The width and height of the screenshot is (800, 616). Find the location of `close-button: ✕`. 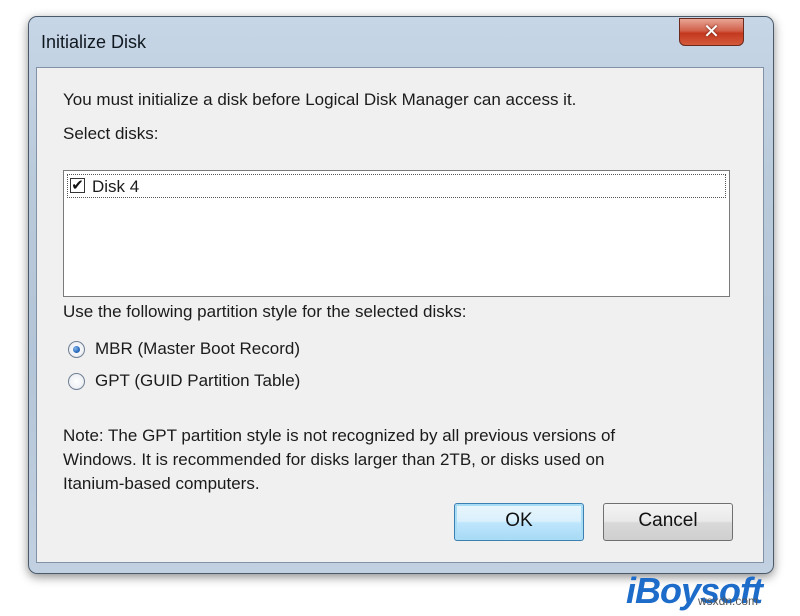

close-button: ✕ is located at coordinates (711, 32).